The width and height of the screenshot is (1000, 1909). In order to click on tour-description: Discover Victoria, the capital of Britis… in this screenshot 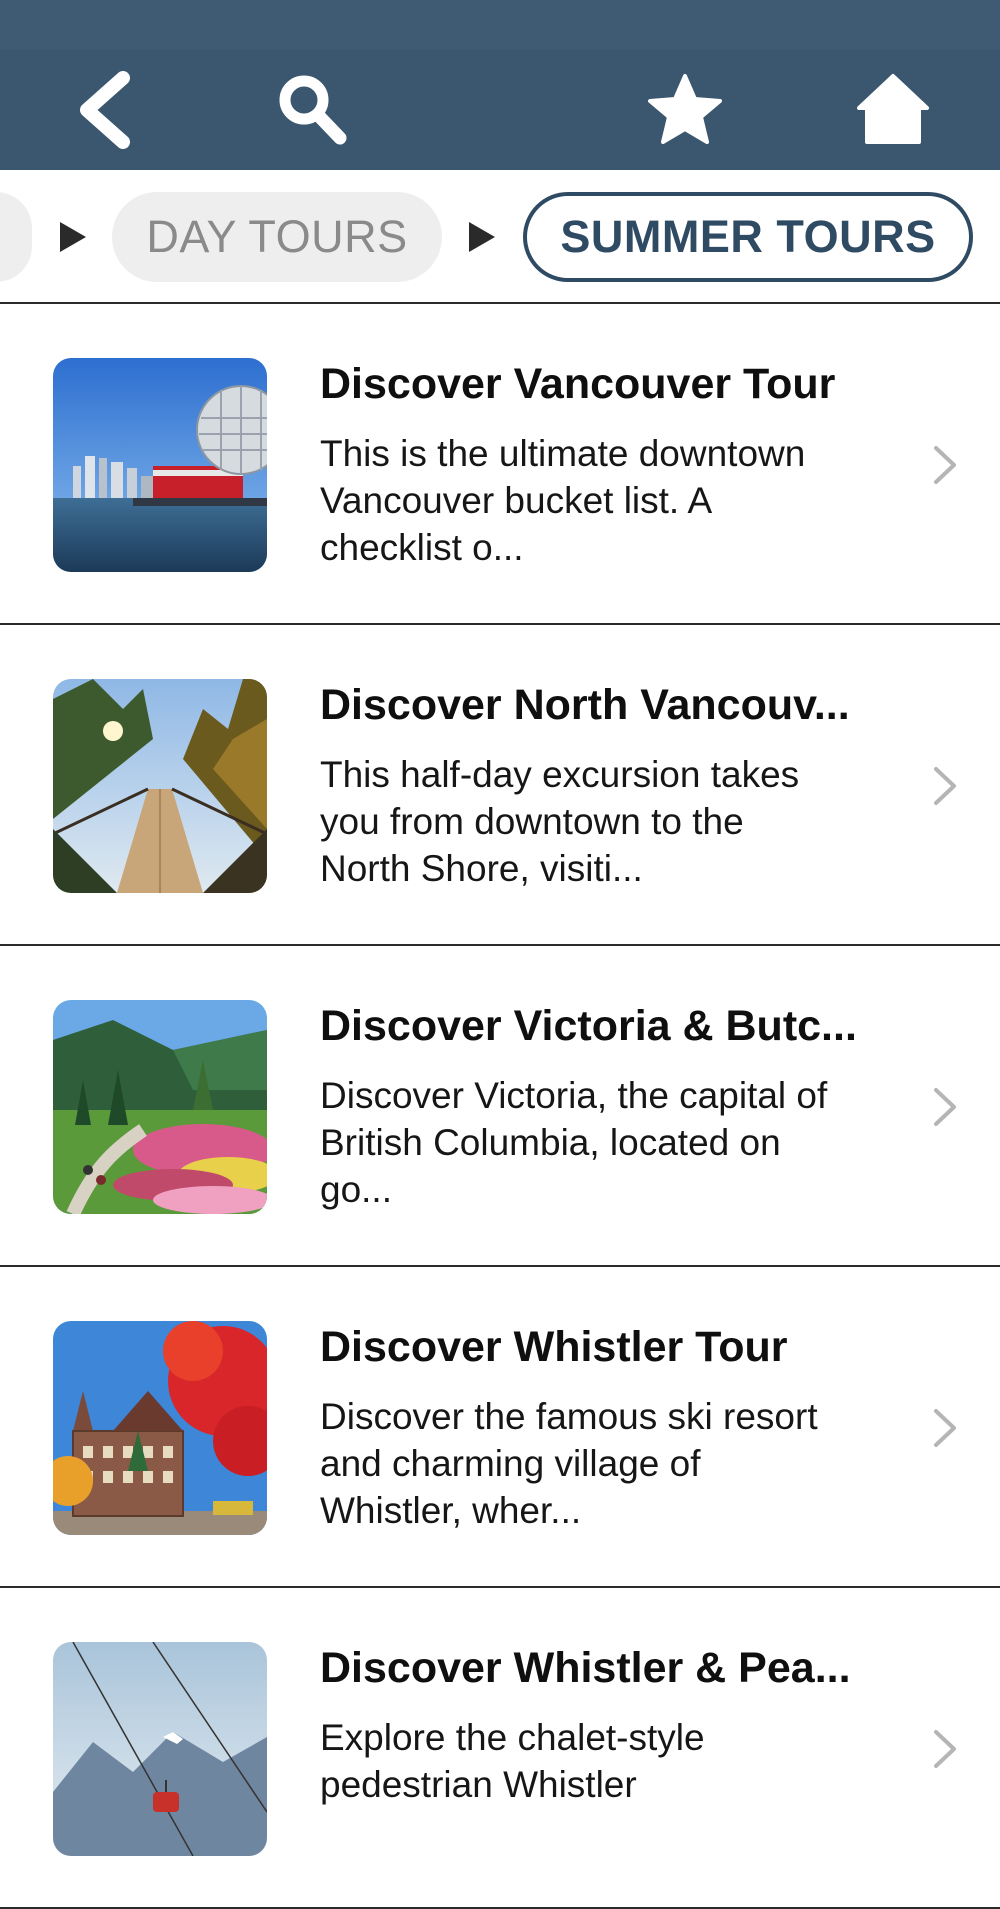, I will do `click(574, 1142)`.